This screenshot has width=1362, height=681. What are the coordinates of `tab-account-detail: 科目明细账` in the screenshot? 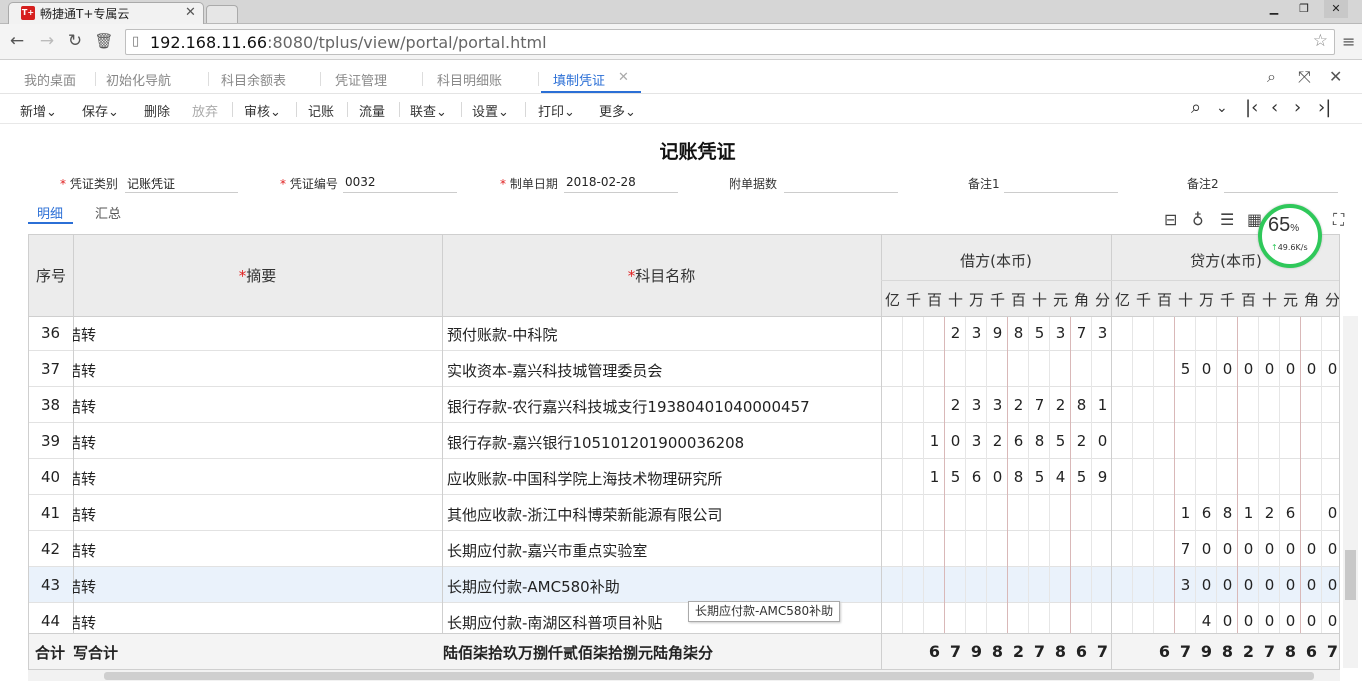 It's located at (469, 79).